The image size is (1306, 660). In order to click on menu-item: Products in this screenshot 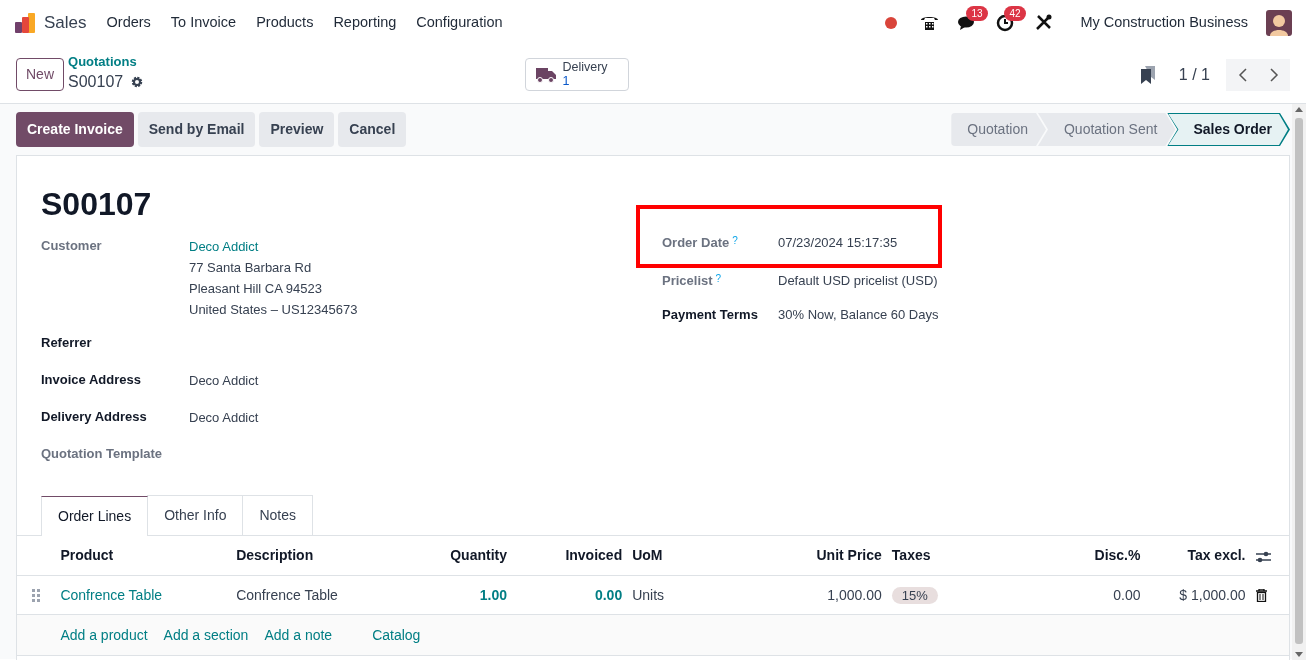, I will do `click(285, 22)`.